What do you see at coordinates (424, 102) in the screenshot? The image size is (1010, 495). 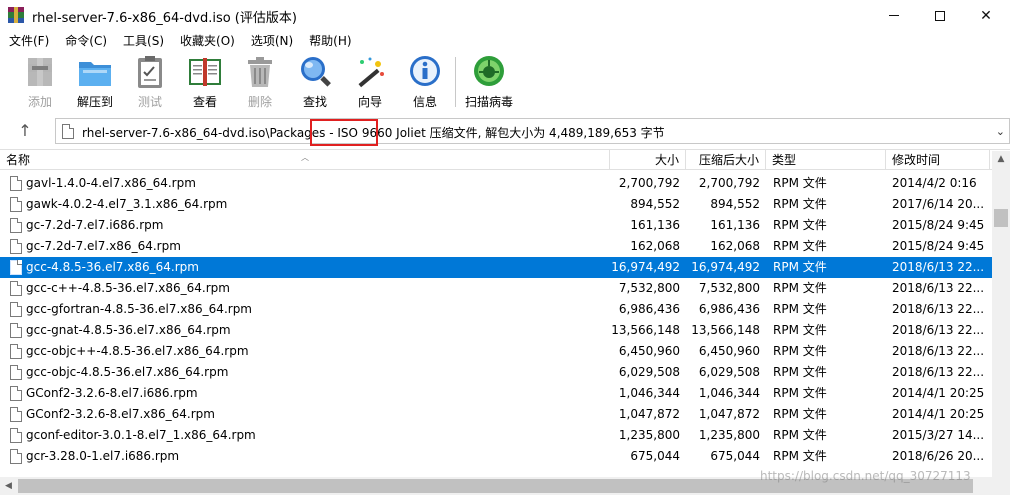 I see `info-label: 信息` at bounding box center [424, 102].